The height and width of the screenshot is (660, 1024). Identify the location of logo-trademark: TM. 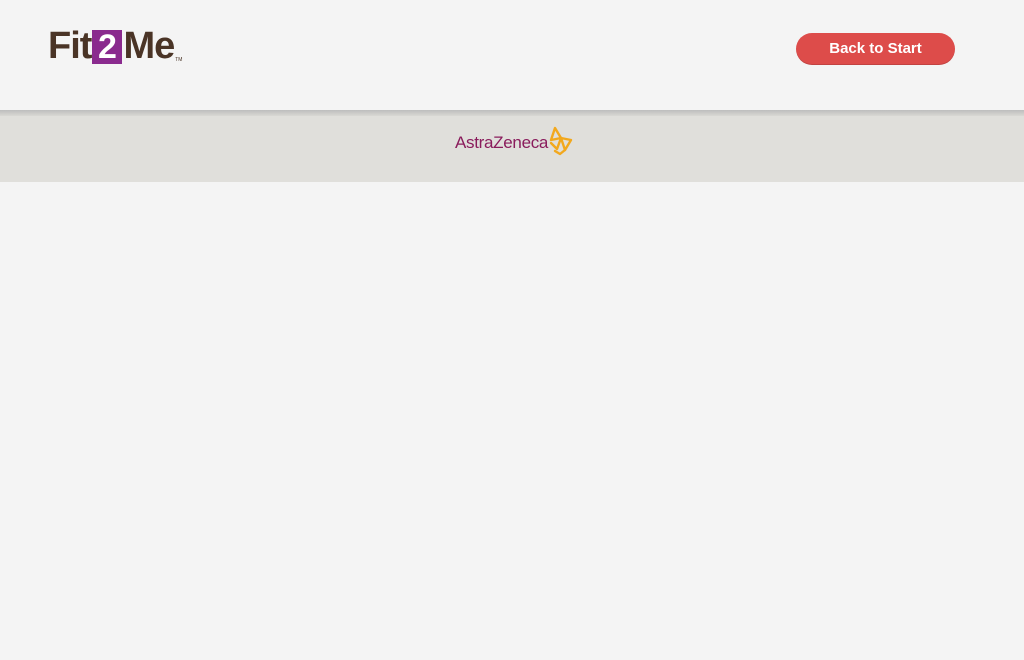
(179, 60).